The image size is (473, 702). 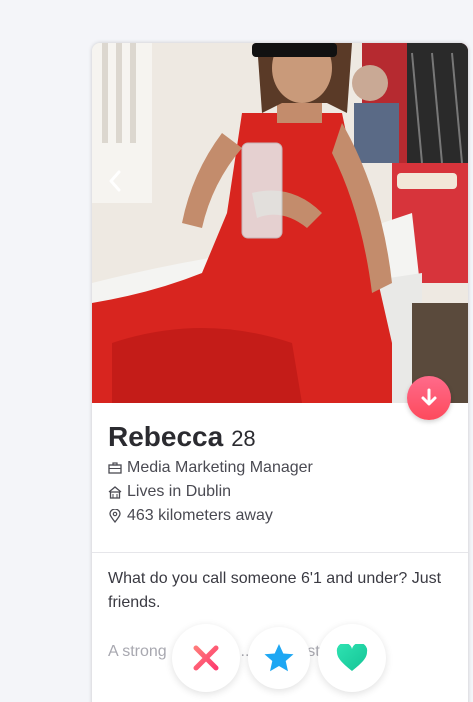 What do you see at coordinates (283, 516) in the screenshot?
I see `distance-row: 463 kilometers away` at bounding box center [283, 516].